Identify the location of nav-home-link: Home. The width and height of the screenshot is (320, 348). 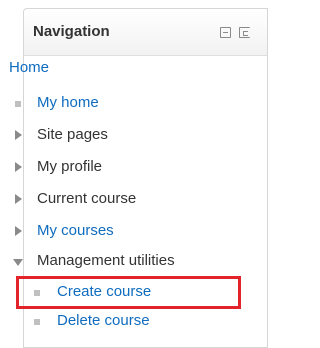
(29, 67).